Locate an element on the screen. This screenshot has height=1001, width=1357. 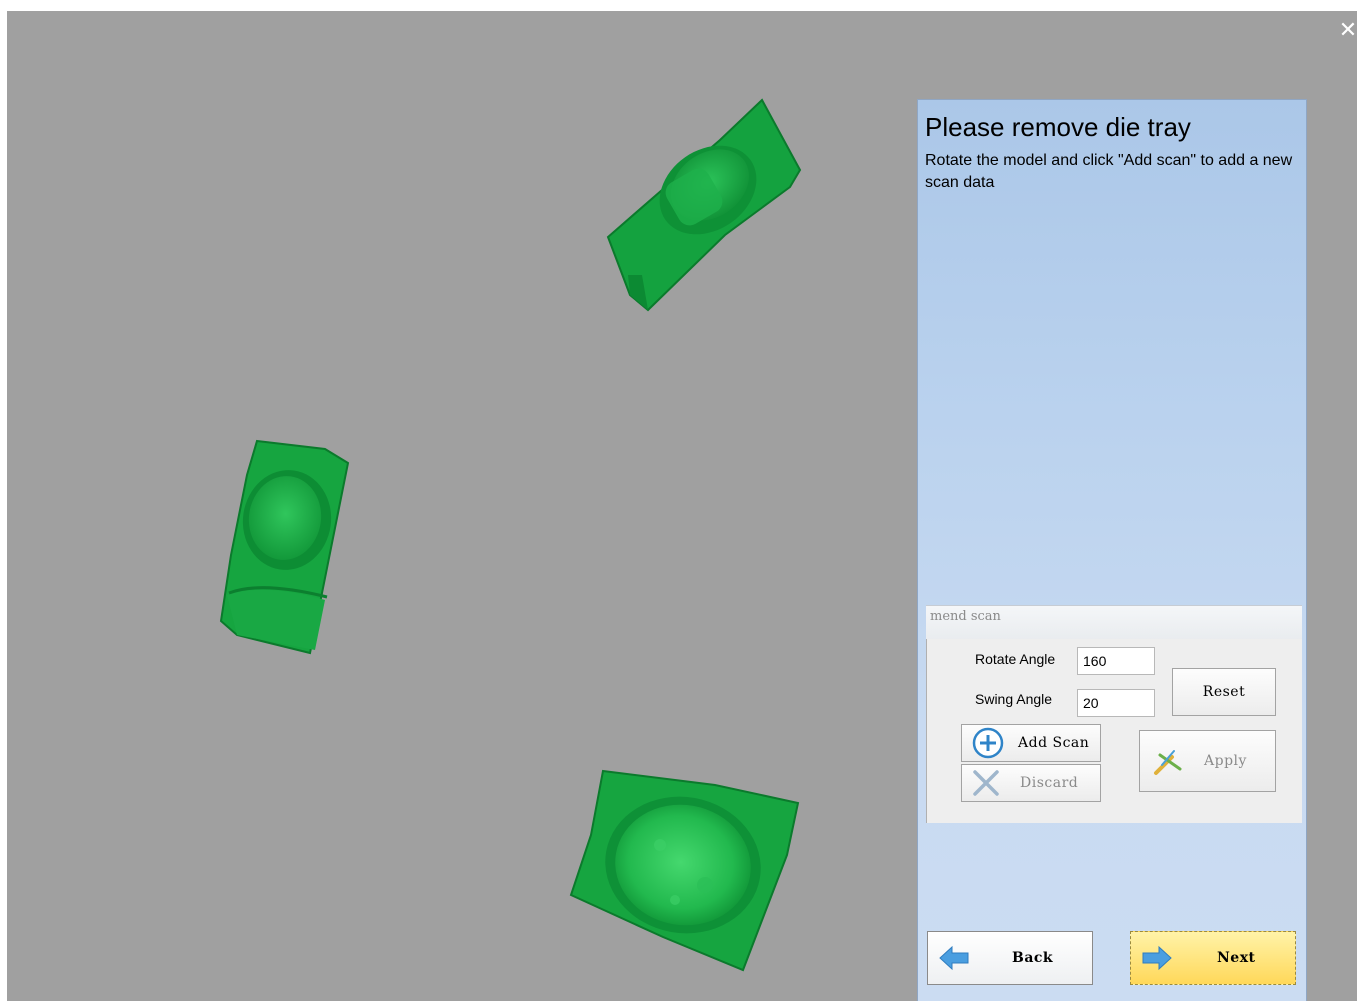
panel-title: Please remove die tray is located at coordinates (1058, 127).